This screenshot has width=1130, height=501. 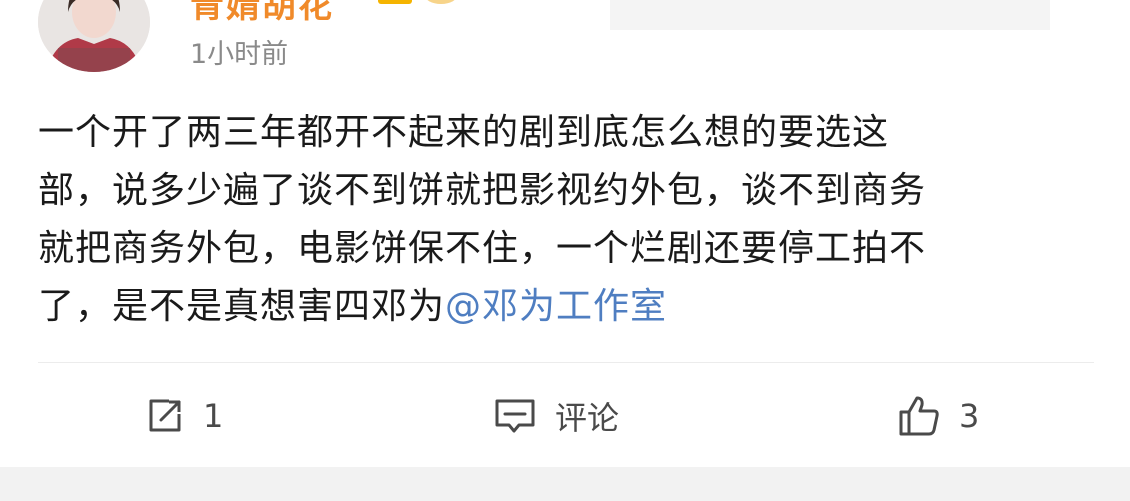 What do you see at coordinates (482, 190) in the screenshot?
I see `content-line: 部，说多少遍了谈不到饼就把影视约外包，谈不到商务` at bounding box center [482, 190].